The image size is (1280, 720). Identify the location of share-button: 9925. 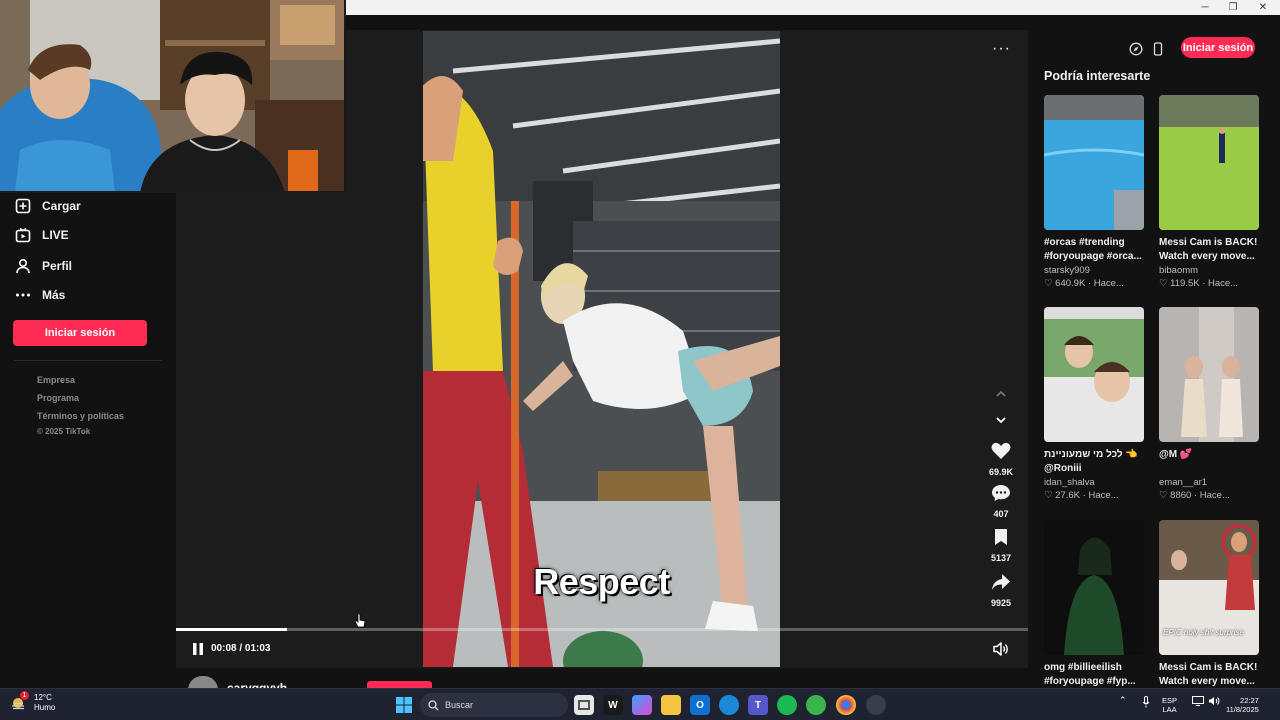
(1001, 590).